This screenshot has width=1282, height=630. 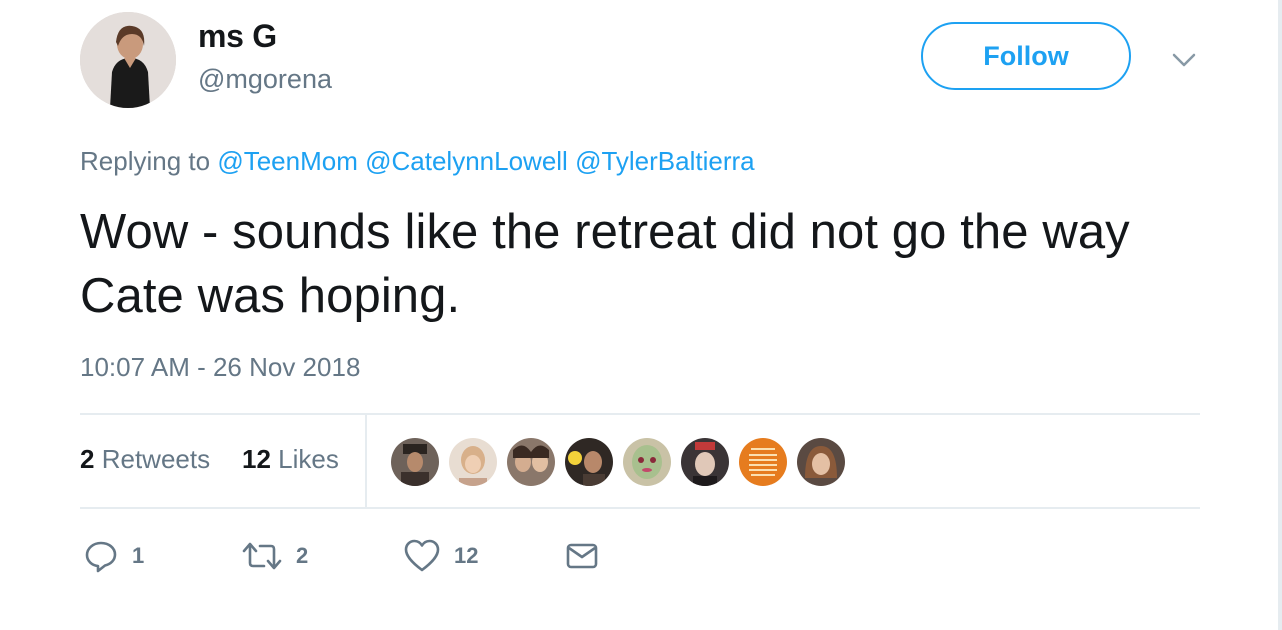 I want to click on direct-message-button, so click(x=582, y=556).